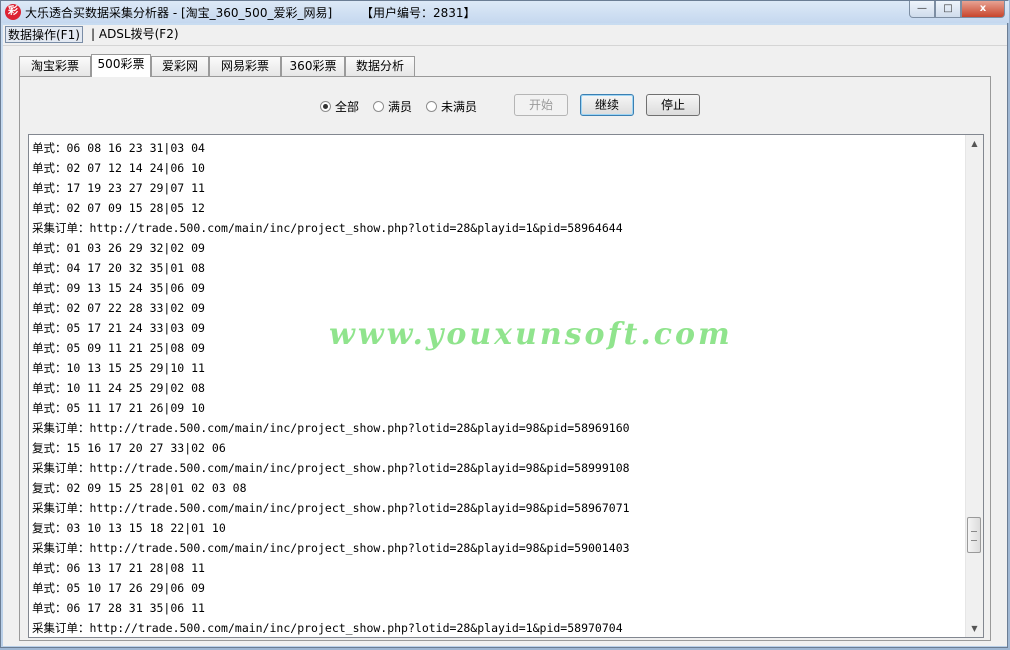 The height and width of the screenshot is (650, 1010). Describe the element at coordinates (44, 34) in the screenshot. I see `menu-data-operations: 数据操作(F1)` at that location.